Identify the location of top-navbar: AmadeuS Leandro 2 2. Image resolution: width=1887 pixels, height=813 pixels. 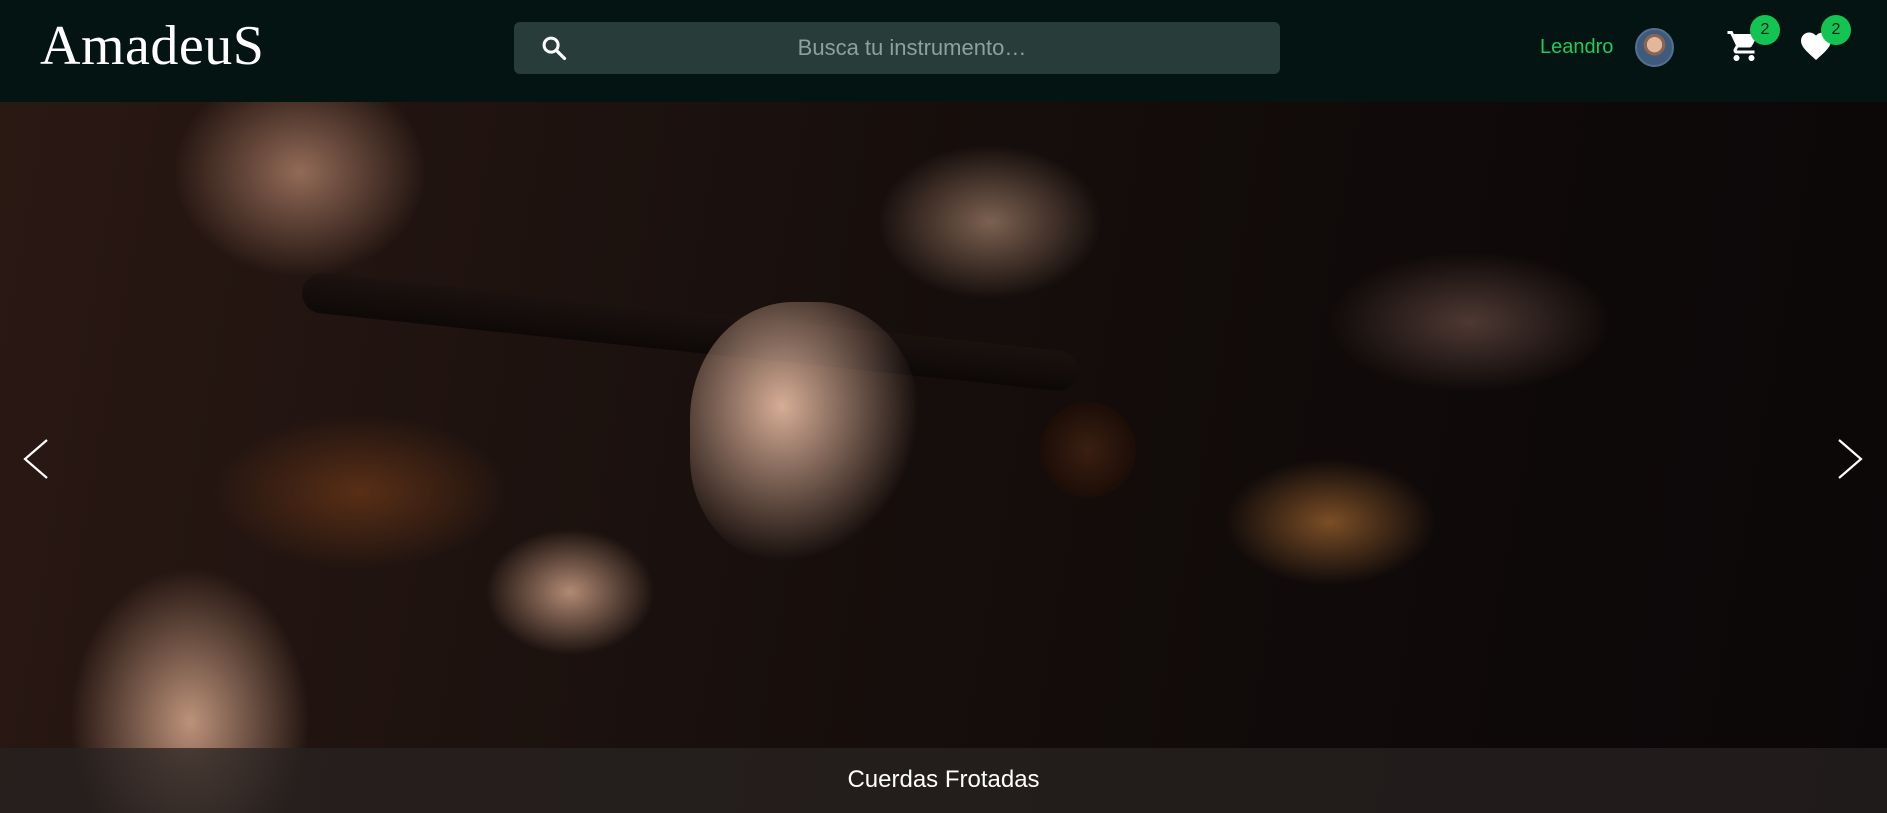
(943, 51).